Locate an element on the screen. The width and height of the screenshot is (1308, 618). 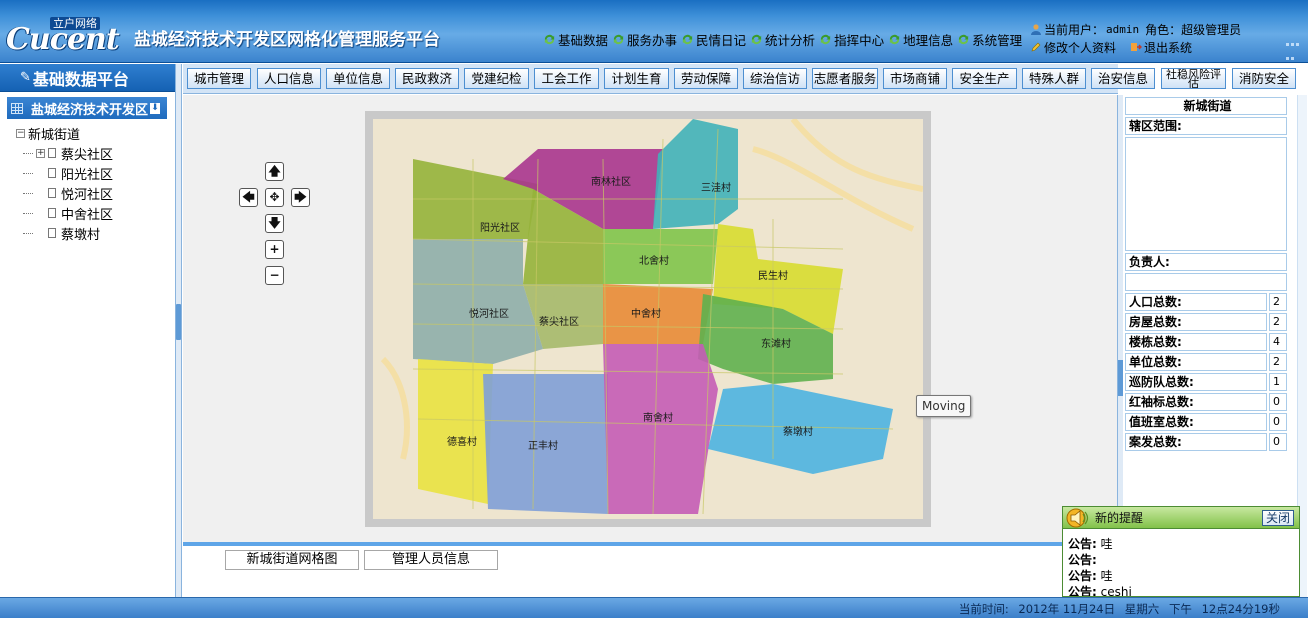
tree-node-label: 蔡尖社区 is located at coordinates (87, 155).